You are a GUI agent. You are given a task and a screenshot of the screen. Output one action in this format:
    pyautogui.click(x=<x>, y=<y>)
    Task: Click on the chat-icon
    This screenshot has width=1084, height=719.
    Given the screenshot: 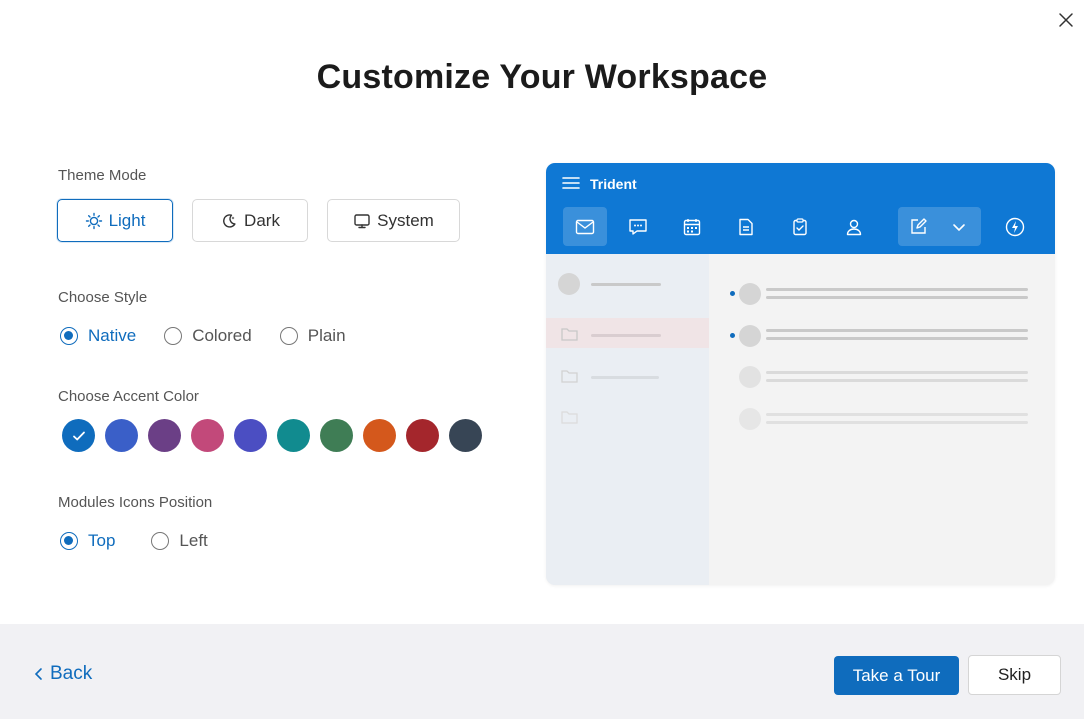 What is the action you would take?
    pyautogui.click(x=638, y=226)
    